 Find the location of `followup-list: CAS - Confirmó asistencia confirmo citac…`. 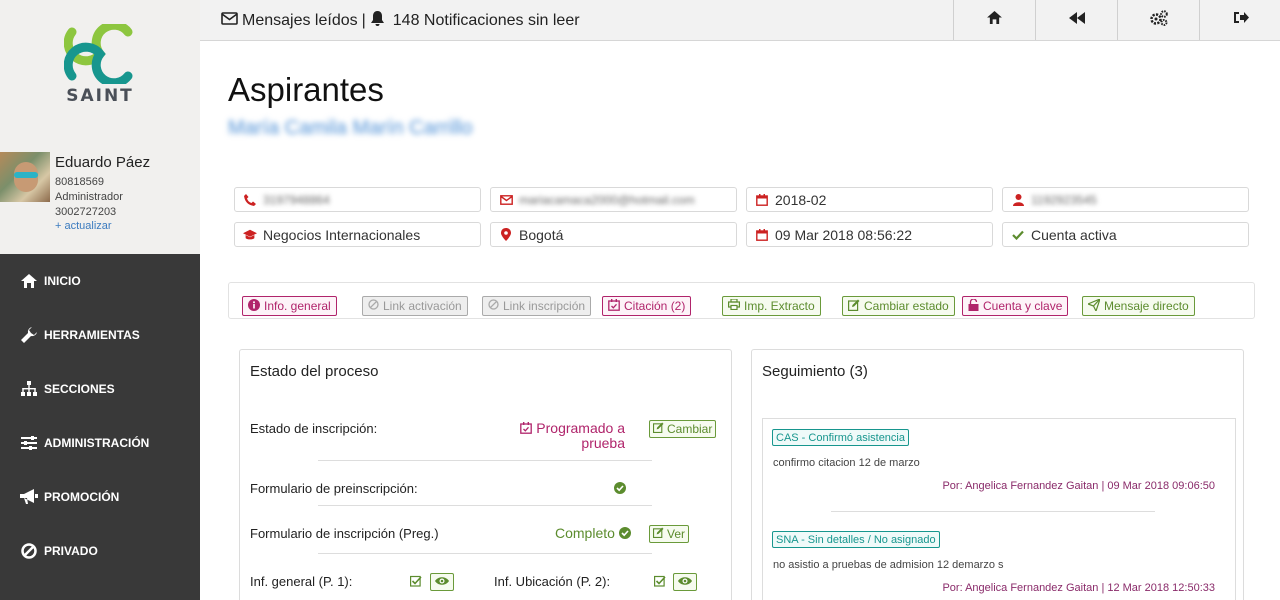

followup-list: CAS - Confirmó asistencia confirmo citac… is located at coordinates (999, 509).